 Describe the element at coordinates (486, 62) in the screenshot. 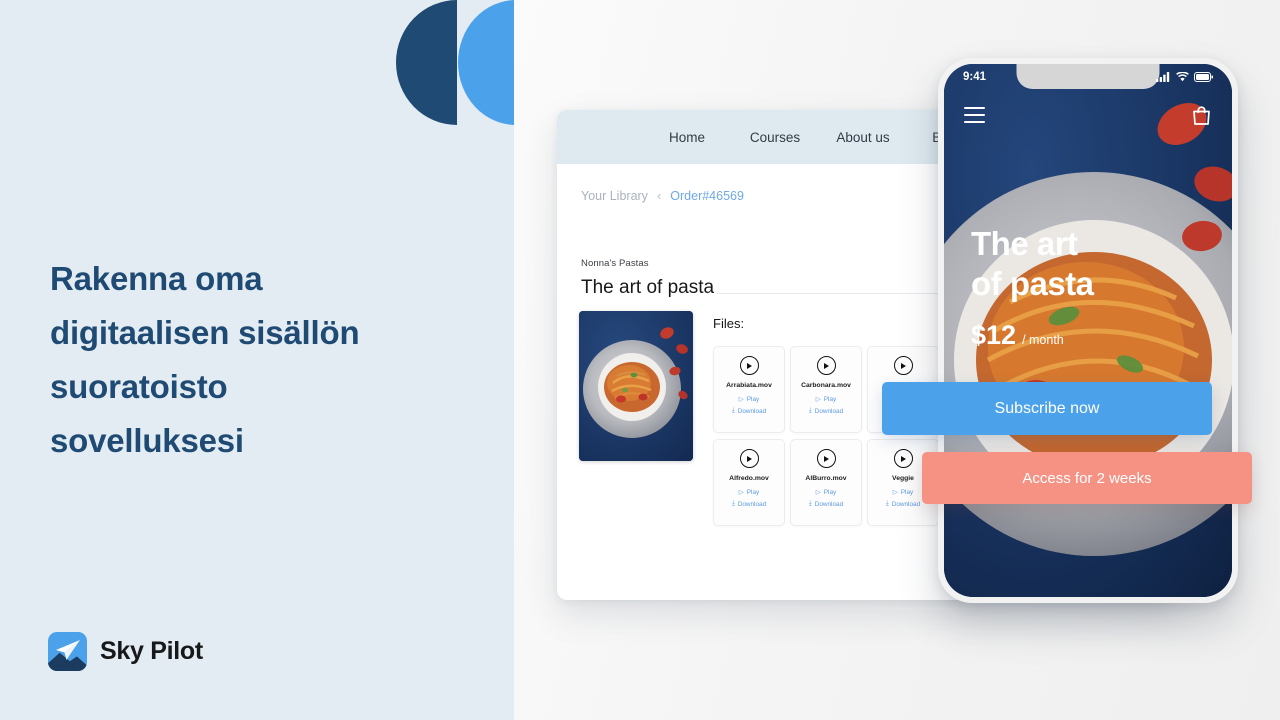

I see `half-circle-light-icon` at that location.